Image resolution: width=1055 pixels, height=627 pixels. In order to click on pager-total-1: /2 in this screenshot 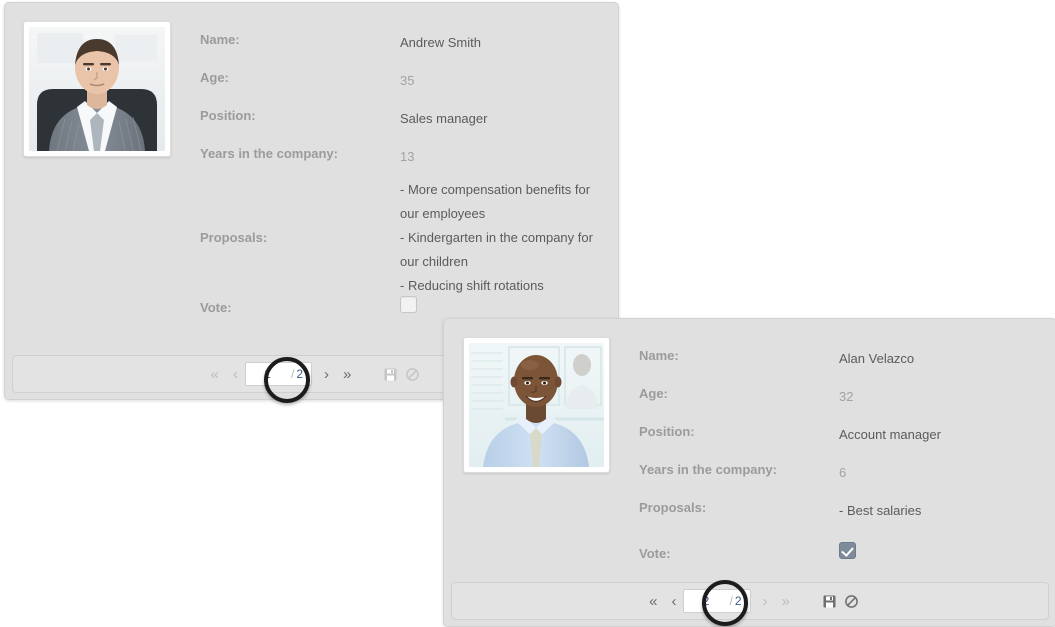, I will do `click(300, 374)`.